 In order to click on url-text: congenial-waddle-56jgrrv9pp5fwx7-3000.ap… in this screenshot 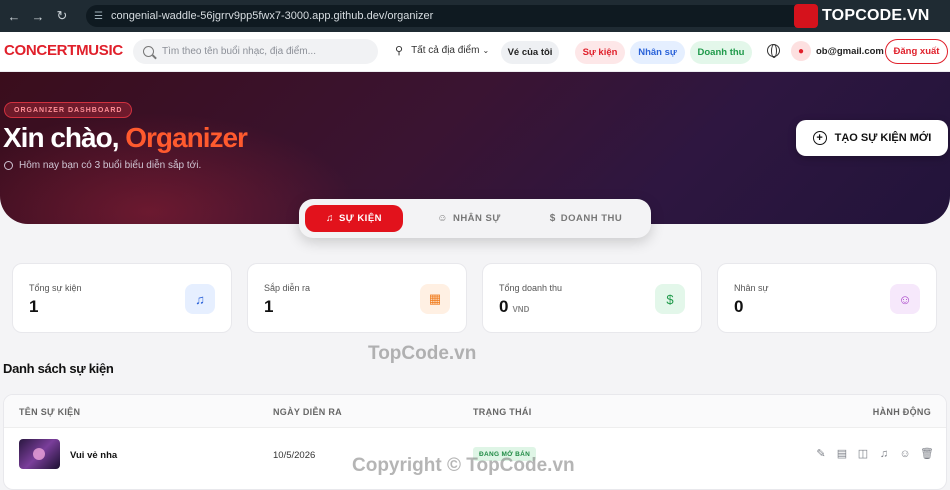, I will do `click(272, 16)`.